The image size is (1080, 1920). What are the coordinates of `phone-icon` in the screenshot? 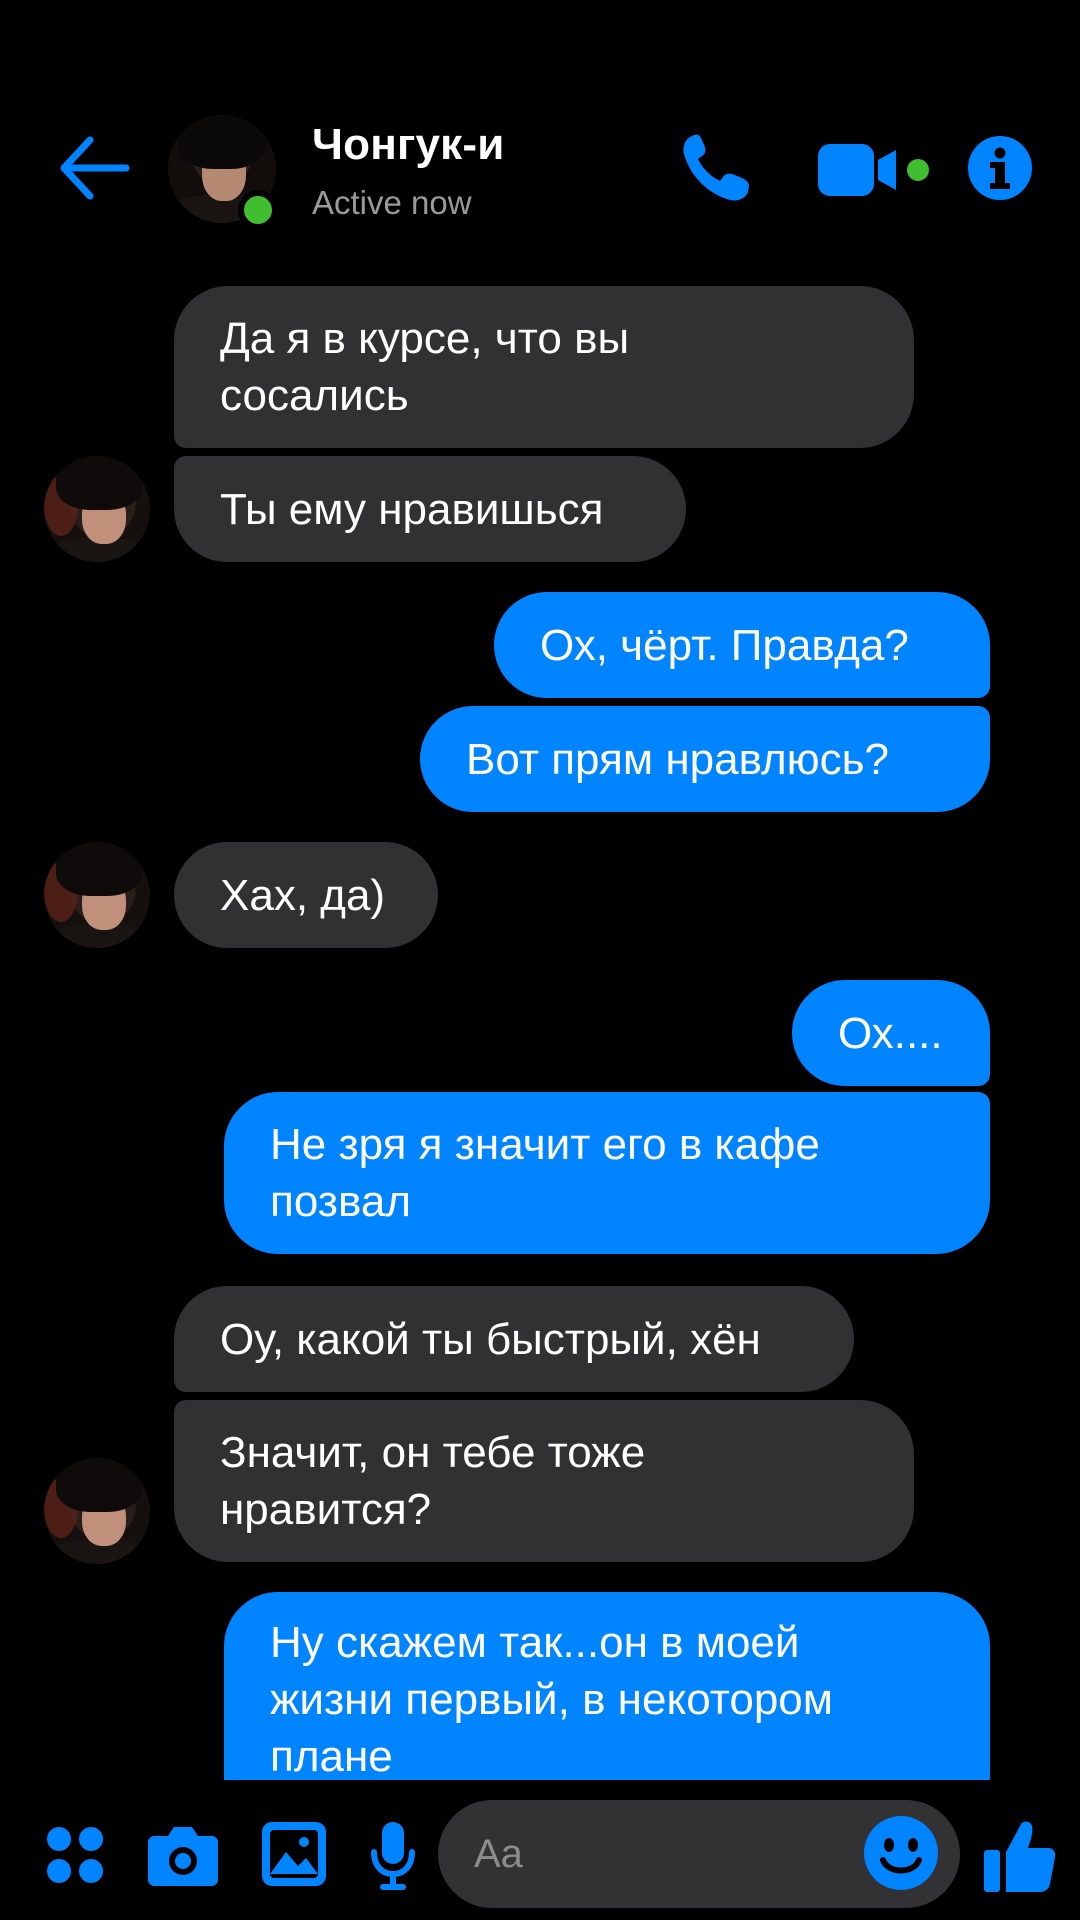 It's located at (716, 167).